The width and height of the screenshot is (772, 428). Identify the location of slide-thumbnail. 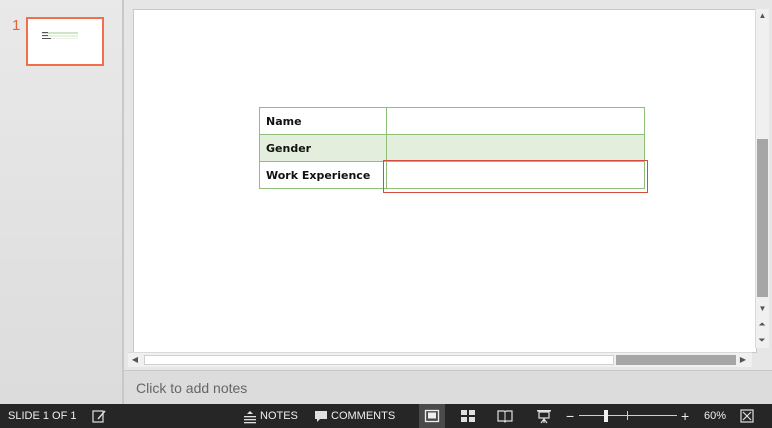
(65, 41).